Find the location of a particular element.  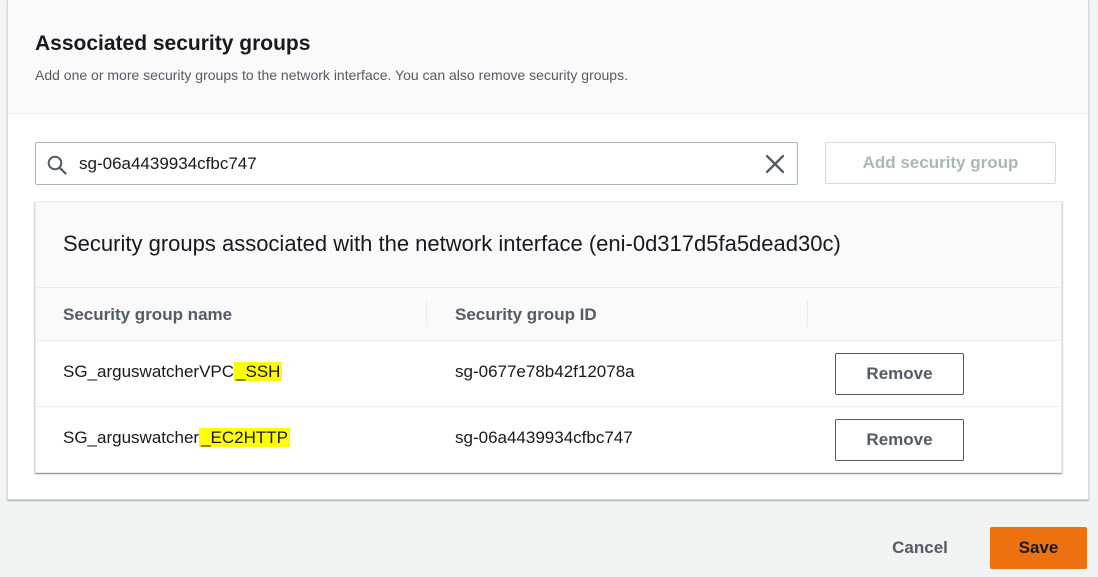

column-header-name: Security group name is located at coordinates (148, 314).